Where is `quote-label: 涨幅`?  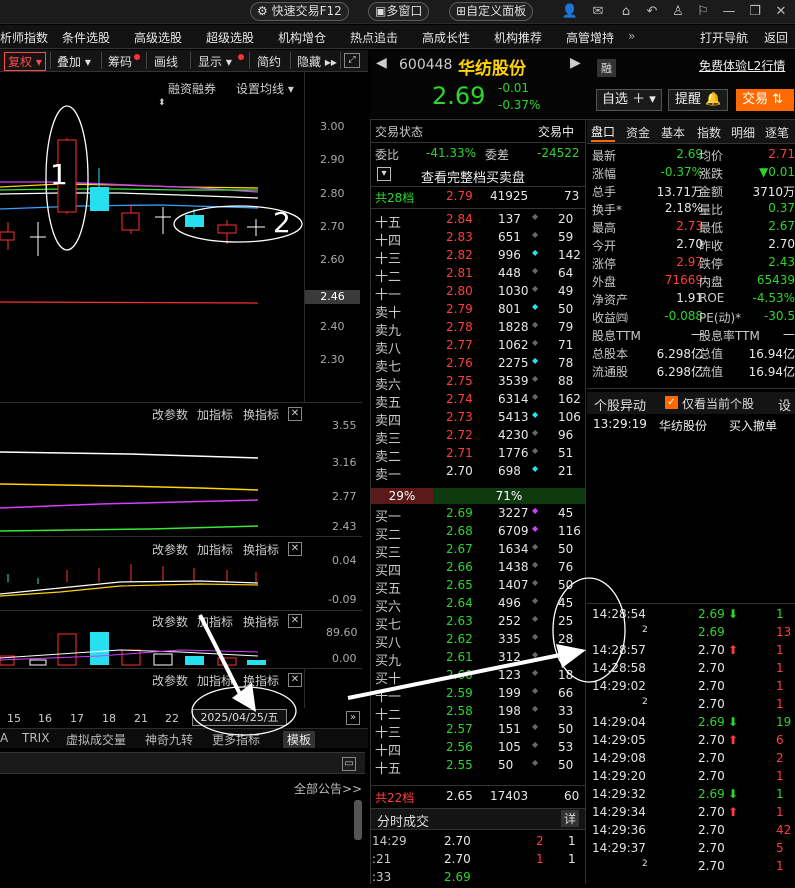
quote-label: 涨幅 is located at coordinates (604, 174).